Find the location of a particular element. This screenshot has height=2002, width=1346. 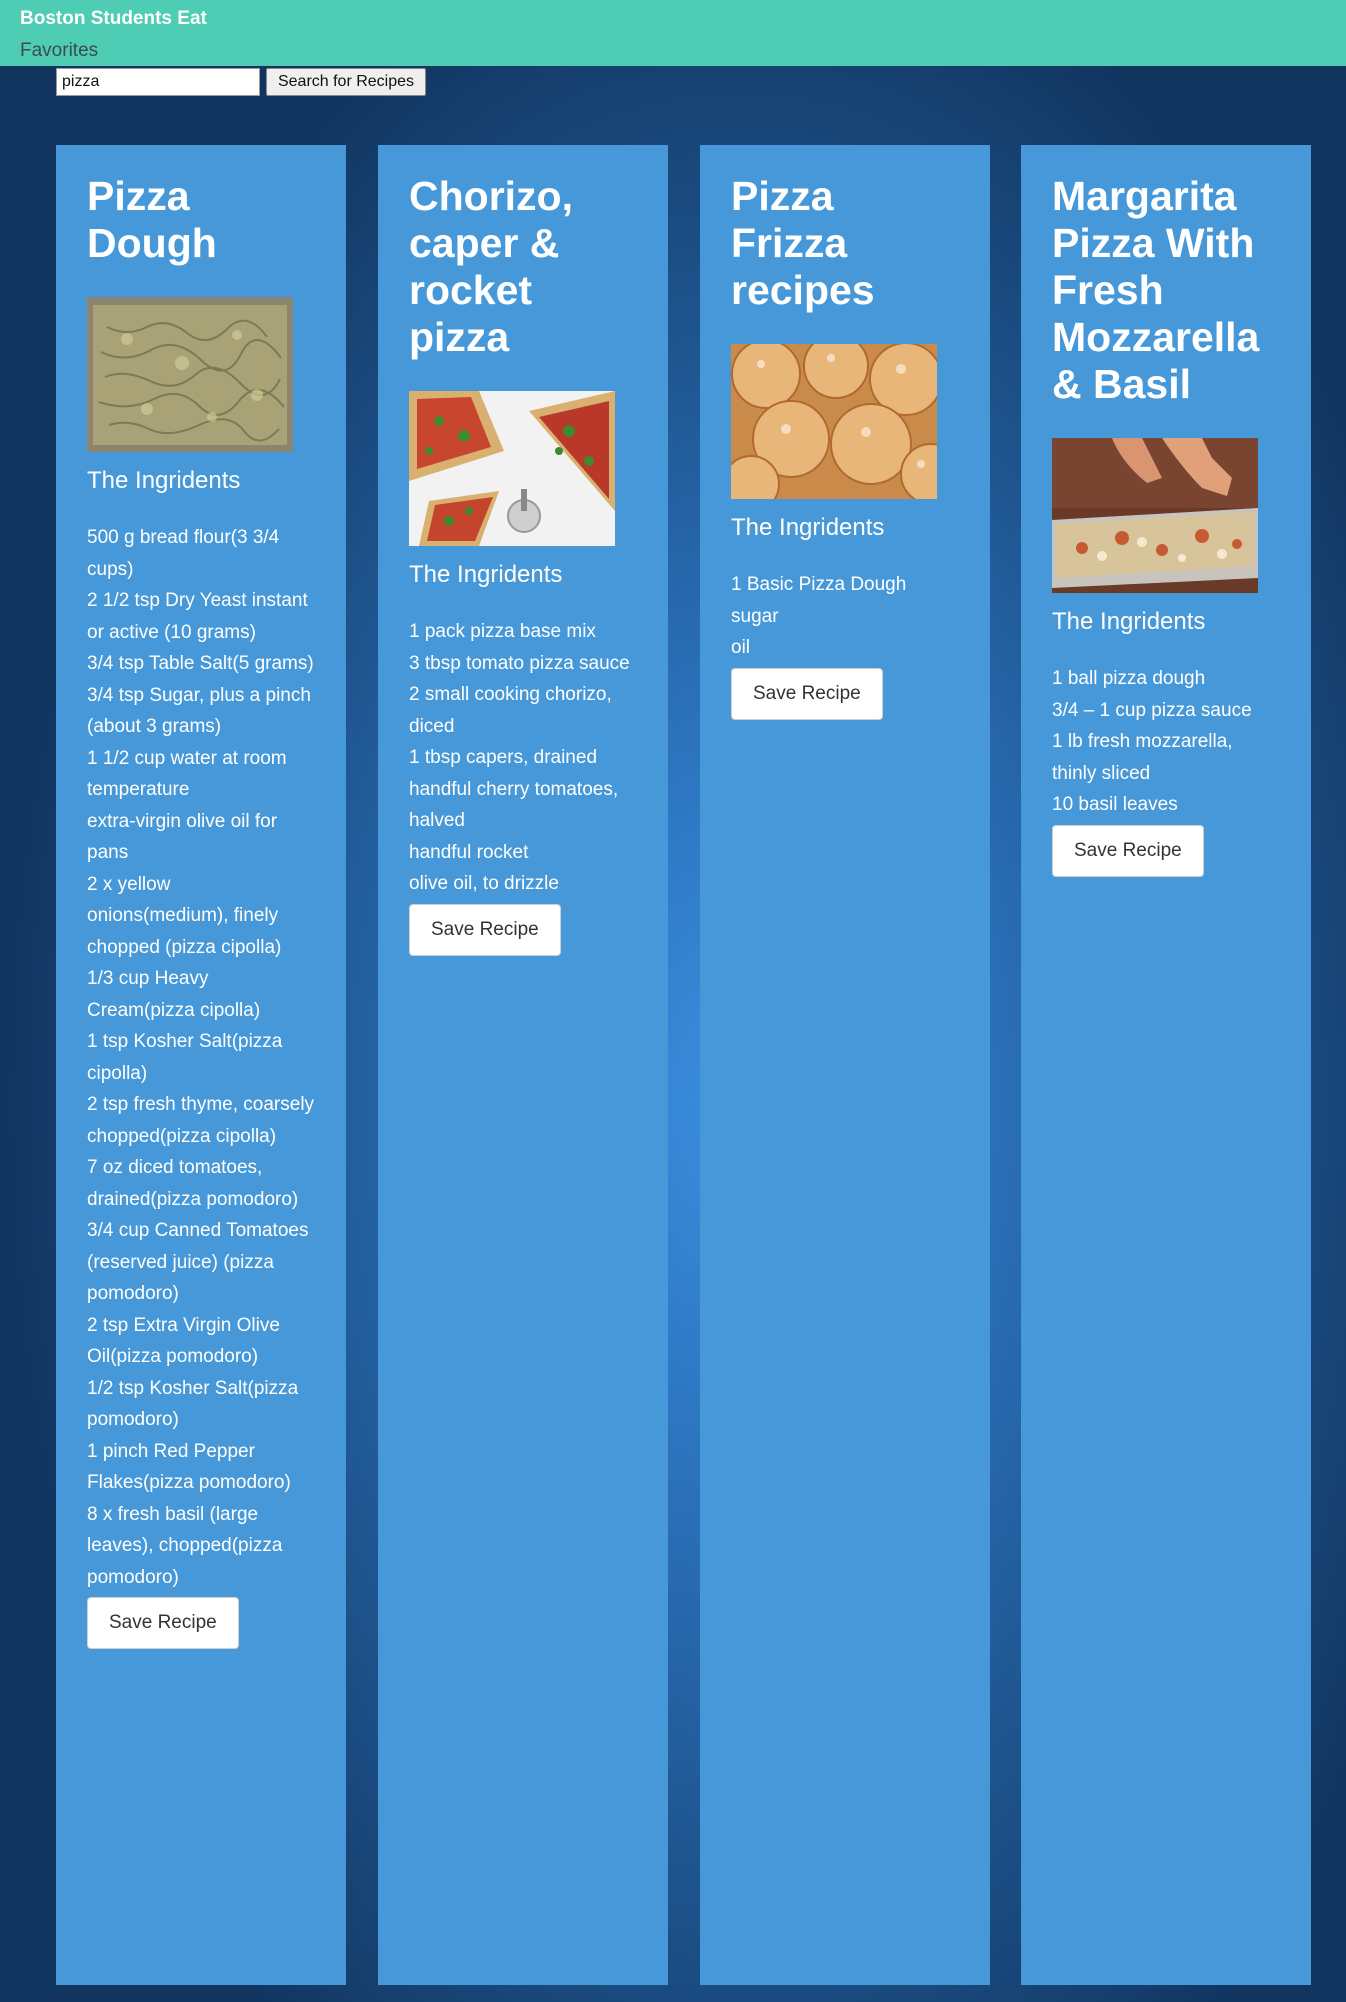

ingredient-item: 1 tsp Kosher Salt(pizza cipolla) is located at coordinates (185, 1057).